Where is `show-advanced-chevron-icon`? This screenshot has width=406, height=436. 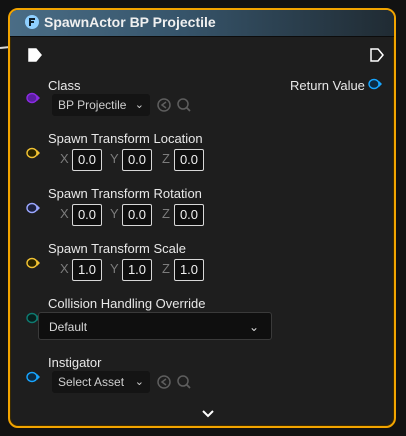
show-advanced-chevron-icon is located at coordinates (208, 414).